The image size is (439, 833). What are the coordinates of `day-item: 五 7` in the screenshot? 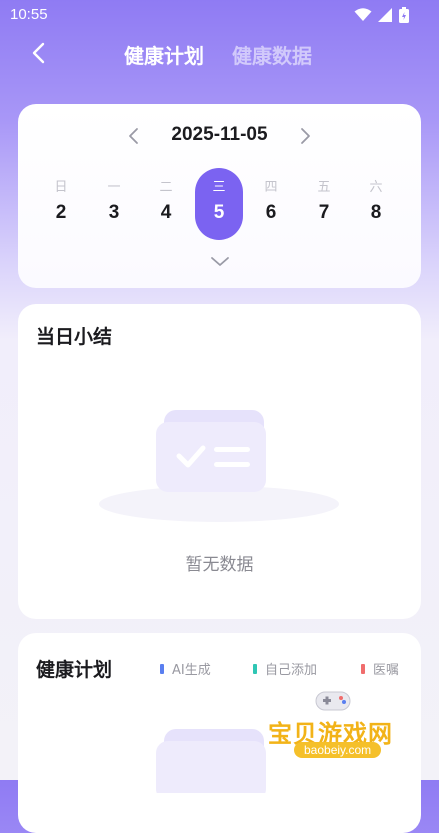 It's located at (324, 204).